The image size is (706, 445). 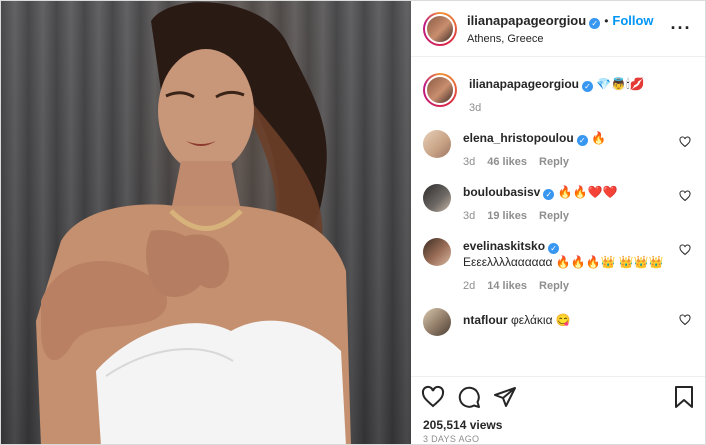 What do you see at coordinates (469, 397) in the screenshot?
I see `comment-icon` at bounding box center [469, 397].